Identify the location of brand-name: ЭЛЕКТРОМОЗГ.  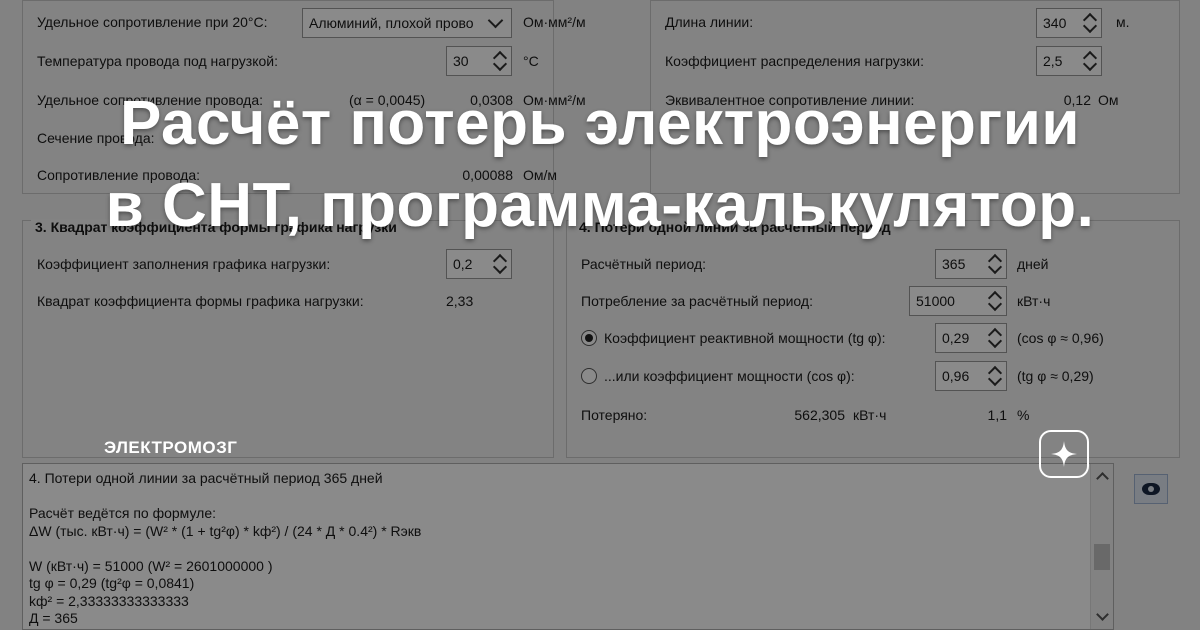
(171, 447).